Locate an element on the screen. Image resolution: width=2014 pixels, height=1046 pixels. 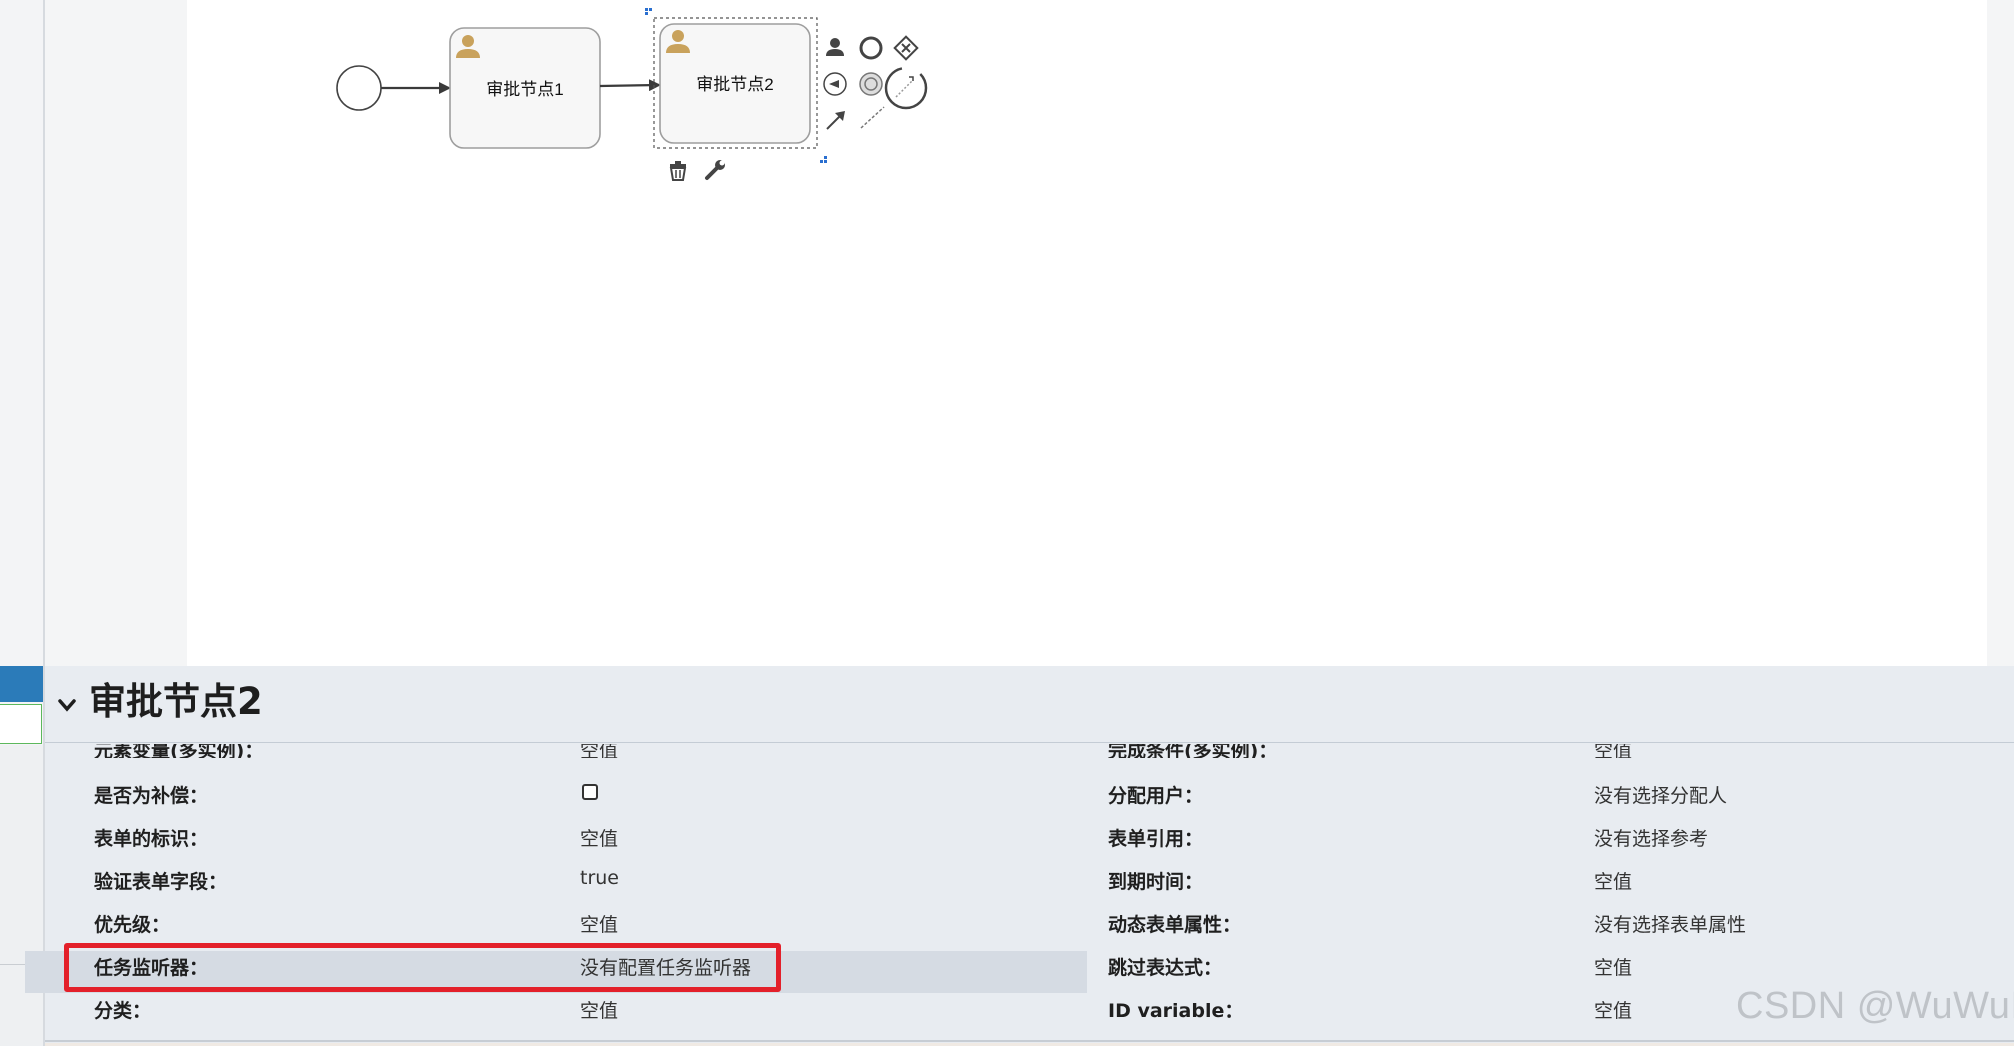
property-label: 分配用户： is located at coordinates (1156, 796).